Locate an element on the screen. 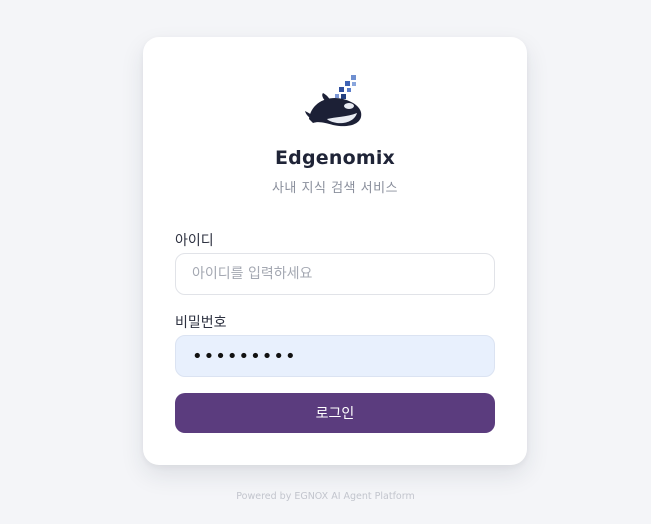 This screenshot has width=651, height=524. footer-credit: Powered by EGNOX AI Agent Platform is located at coordinates (325, 496).